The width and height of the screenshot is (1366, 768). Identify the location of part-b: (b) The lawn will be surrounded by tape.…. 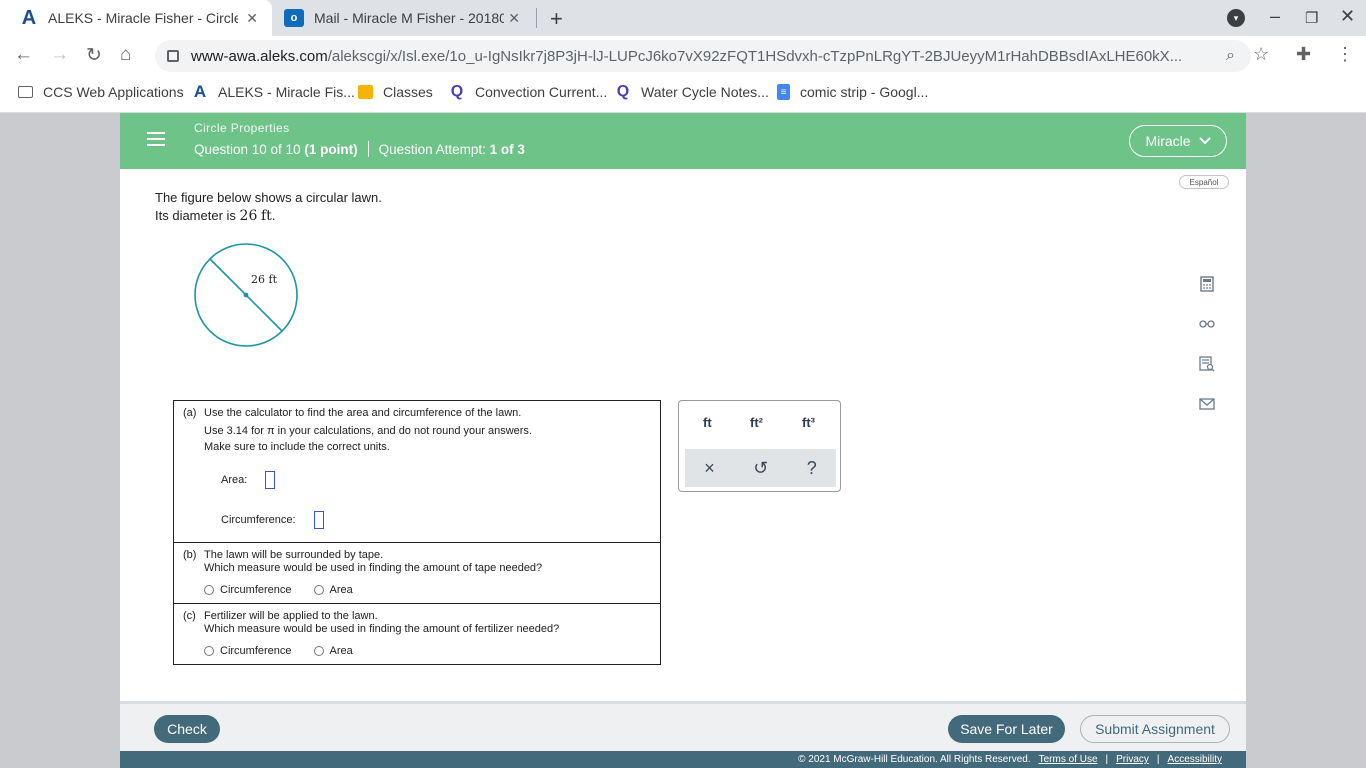
(417, 573).